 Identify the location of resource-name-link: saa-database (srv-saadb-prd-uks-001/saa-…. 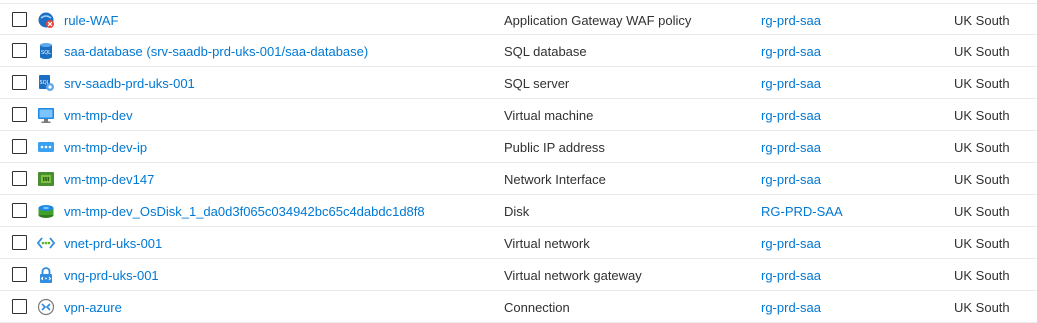
(216, 51).